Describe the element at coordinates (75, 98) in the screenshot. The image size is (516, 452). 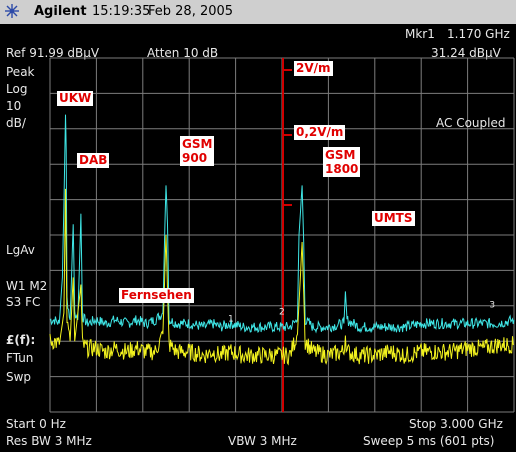
I see `label-ukw: UKW` at that location.